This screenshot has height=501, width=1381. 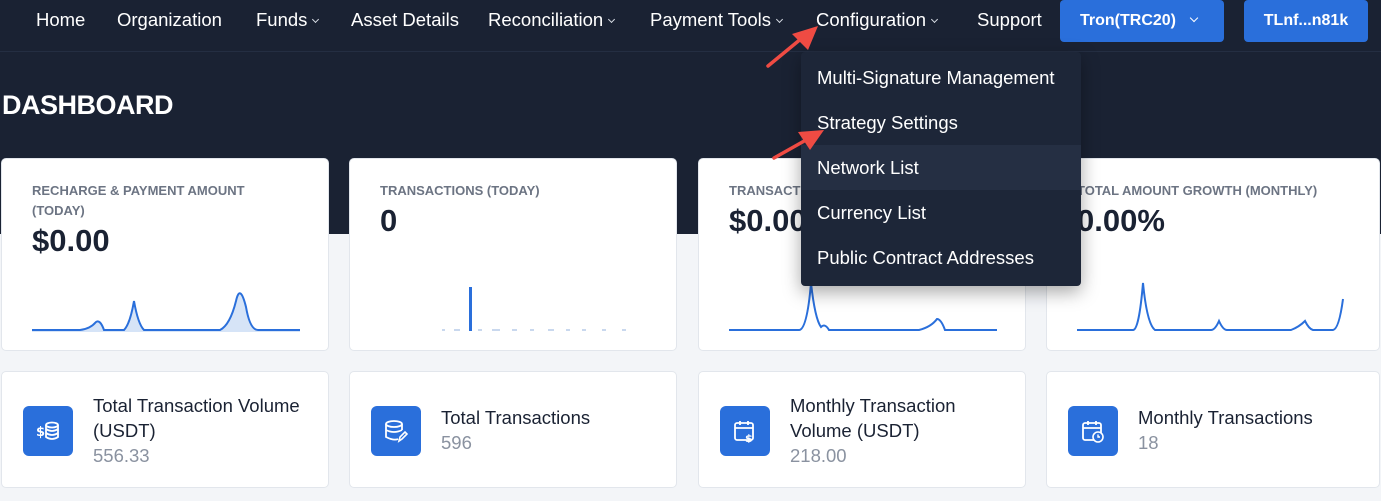 I want to click on nav-configuration: Configuration, so click(x=877, y=20).